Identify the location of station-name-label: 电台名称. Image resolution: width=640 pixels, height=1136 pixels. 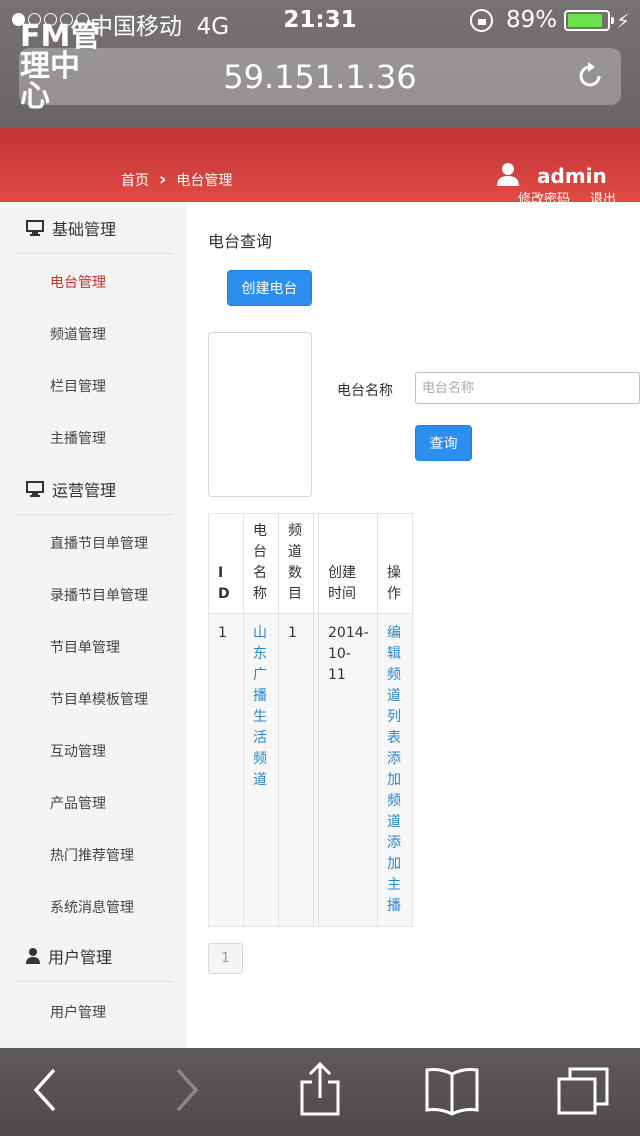
(365, 391).